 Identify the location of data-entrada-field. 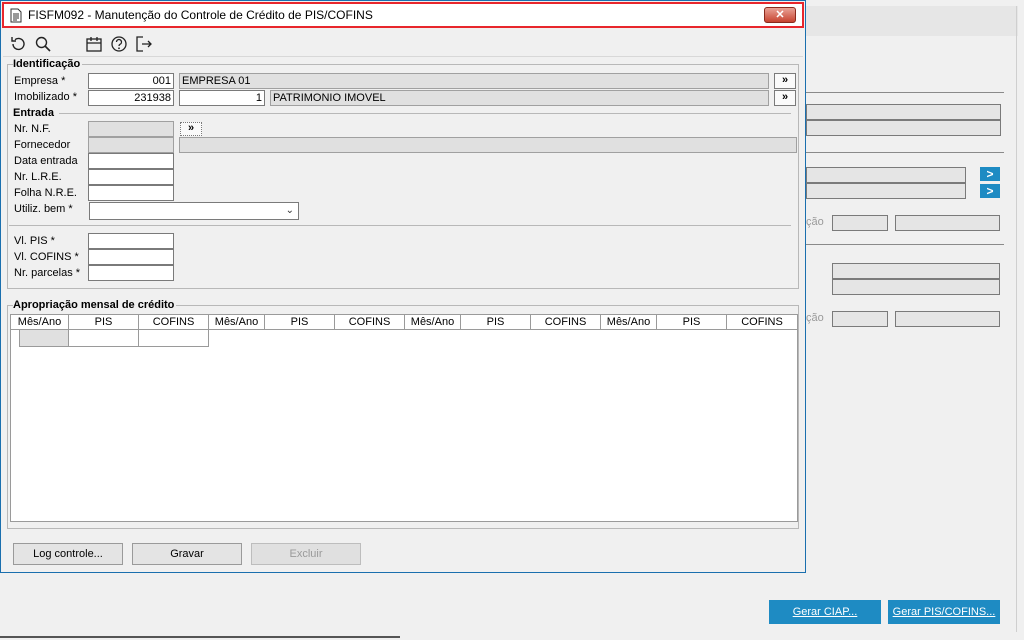
(131, 161).